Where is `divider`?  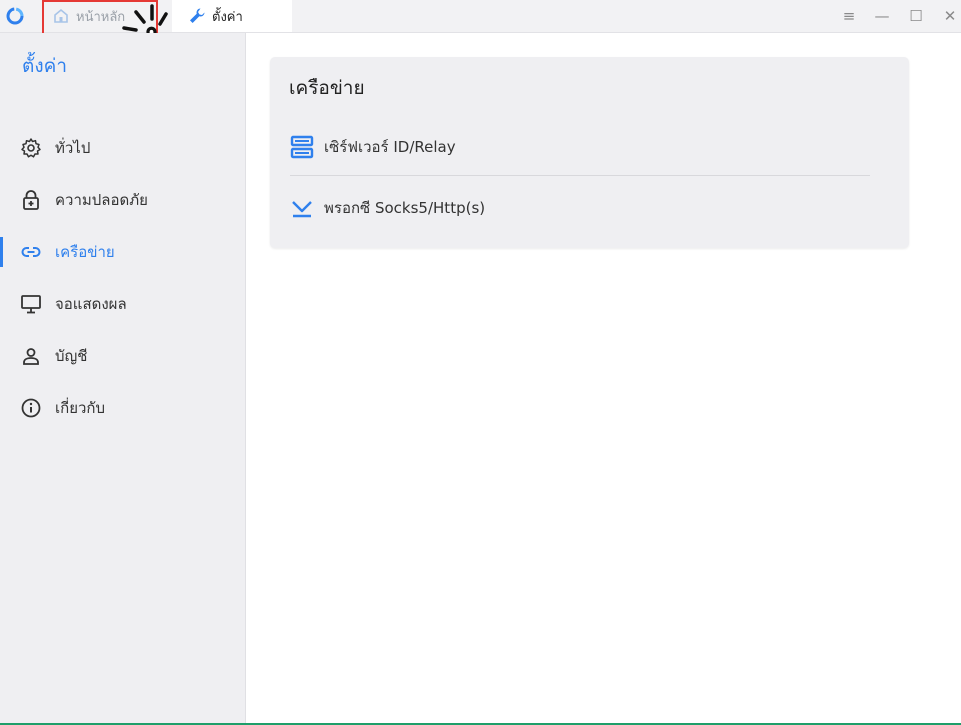
divider is located at coordinates (580, 175).